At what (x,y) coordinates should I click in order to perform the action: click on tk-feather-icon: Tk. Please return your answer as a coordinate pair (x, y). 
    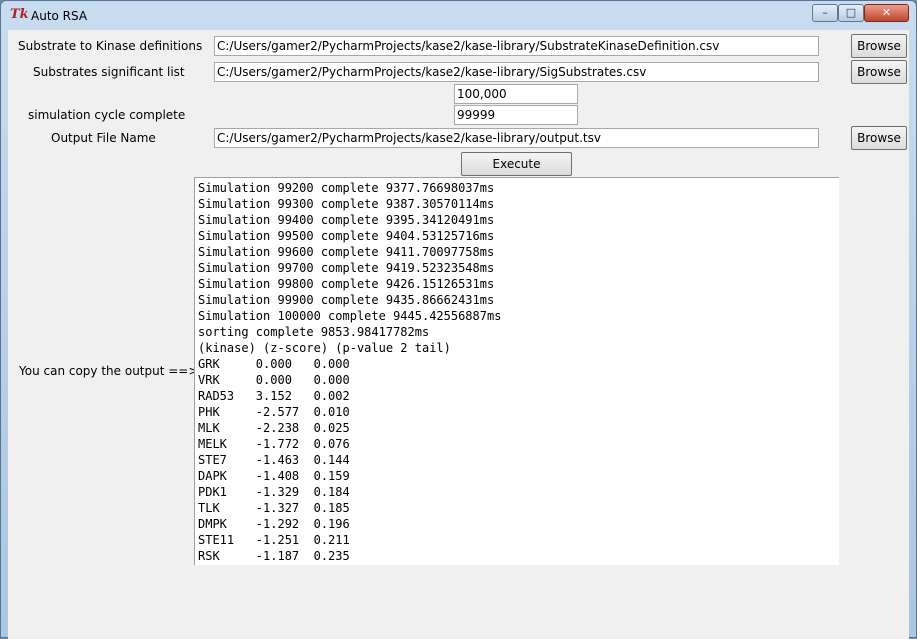
    Looking at the image, I should click on (19, 14).